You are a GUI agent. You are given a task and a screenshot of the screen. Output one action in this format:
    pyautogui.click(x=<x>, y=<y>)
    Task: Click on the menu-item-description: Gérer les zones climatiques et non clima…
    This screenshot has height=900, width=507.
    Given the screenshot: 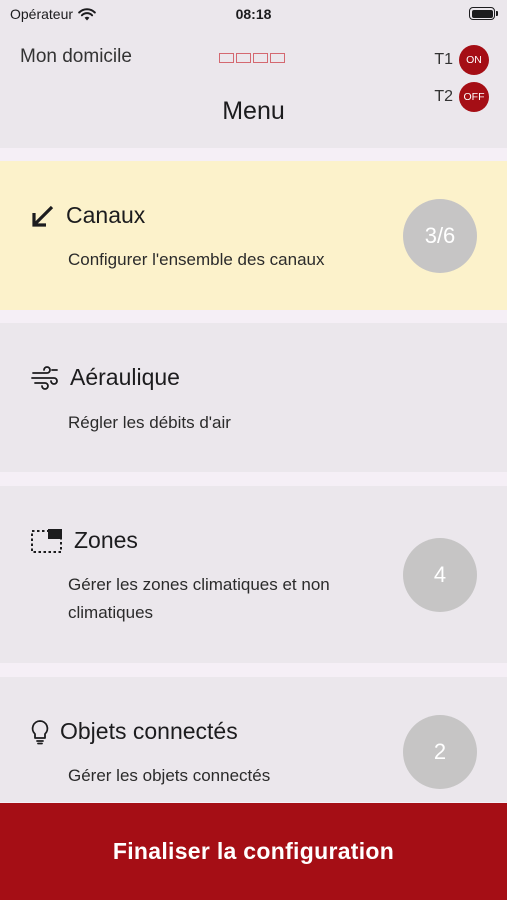 What is the action you would take?
    pyautogui.click(x=199, y=598)
    